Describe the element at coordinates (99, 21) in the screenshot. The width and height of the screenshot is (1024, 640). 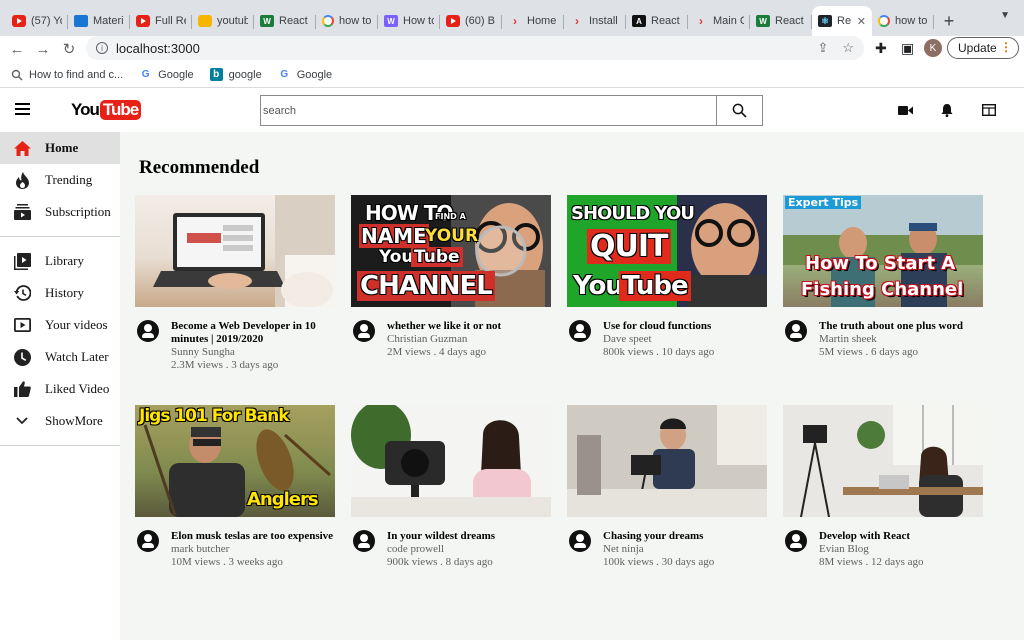
I see `browser-tab: Materi` at that location.